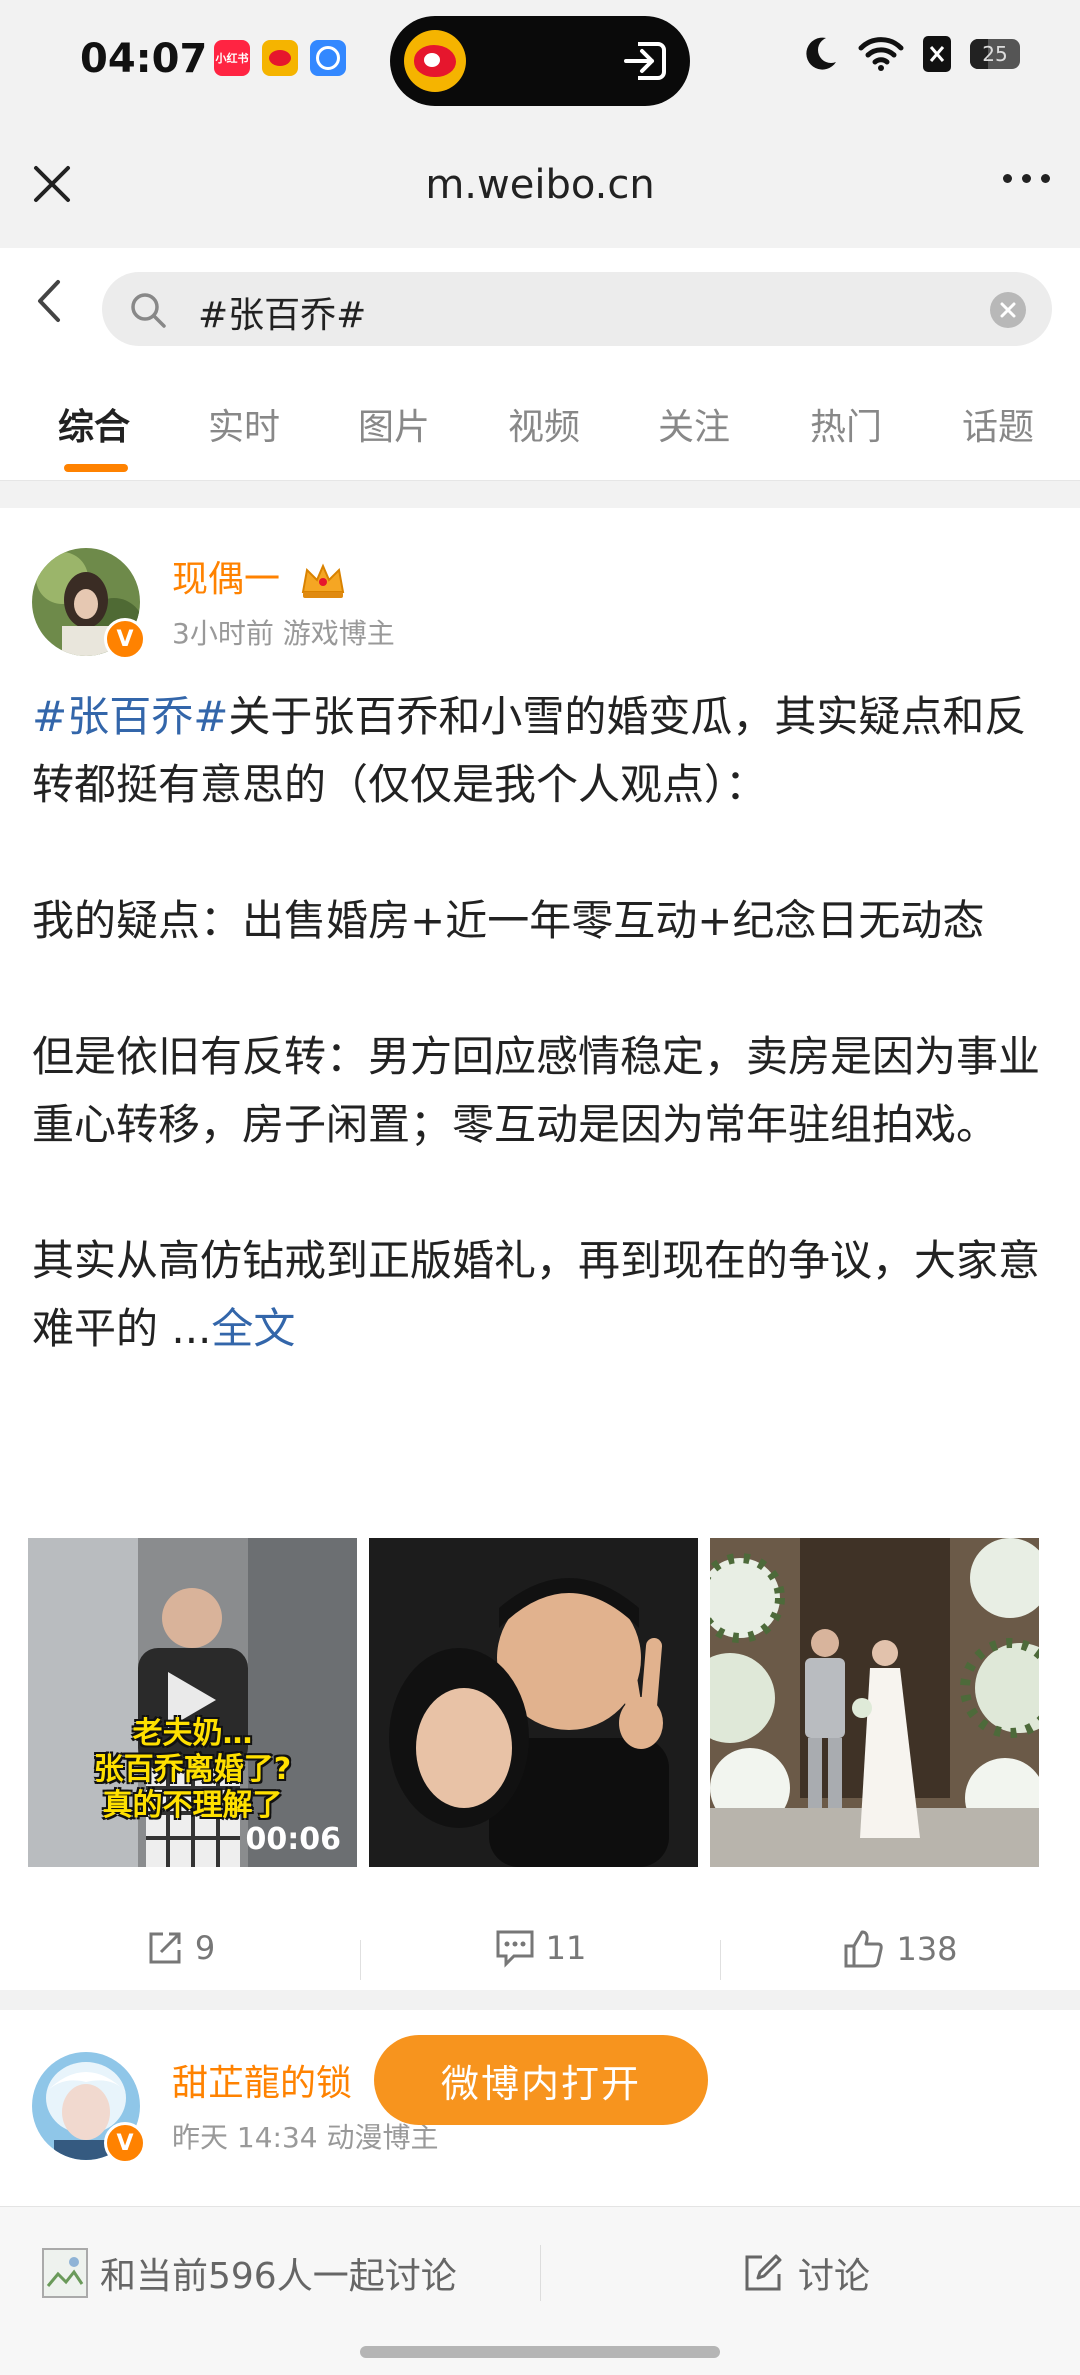 Image resolution: width=1080 pixels, height=2375 pixels. I want to click on repost-button: 9, so click(180, 1948).